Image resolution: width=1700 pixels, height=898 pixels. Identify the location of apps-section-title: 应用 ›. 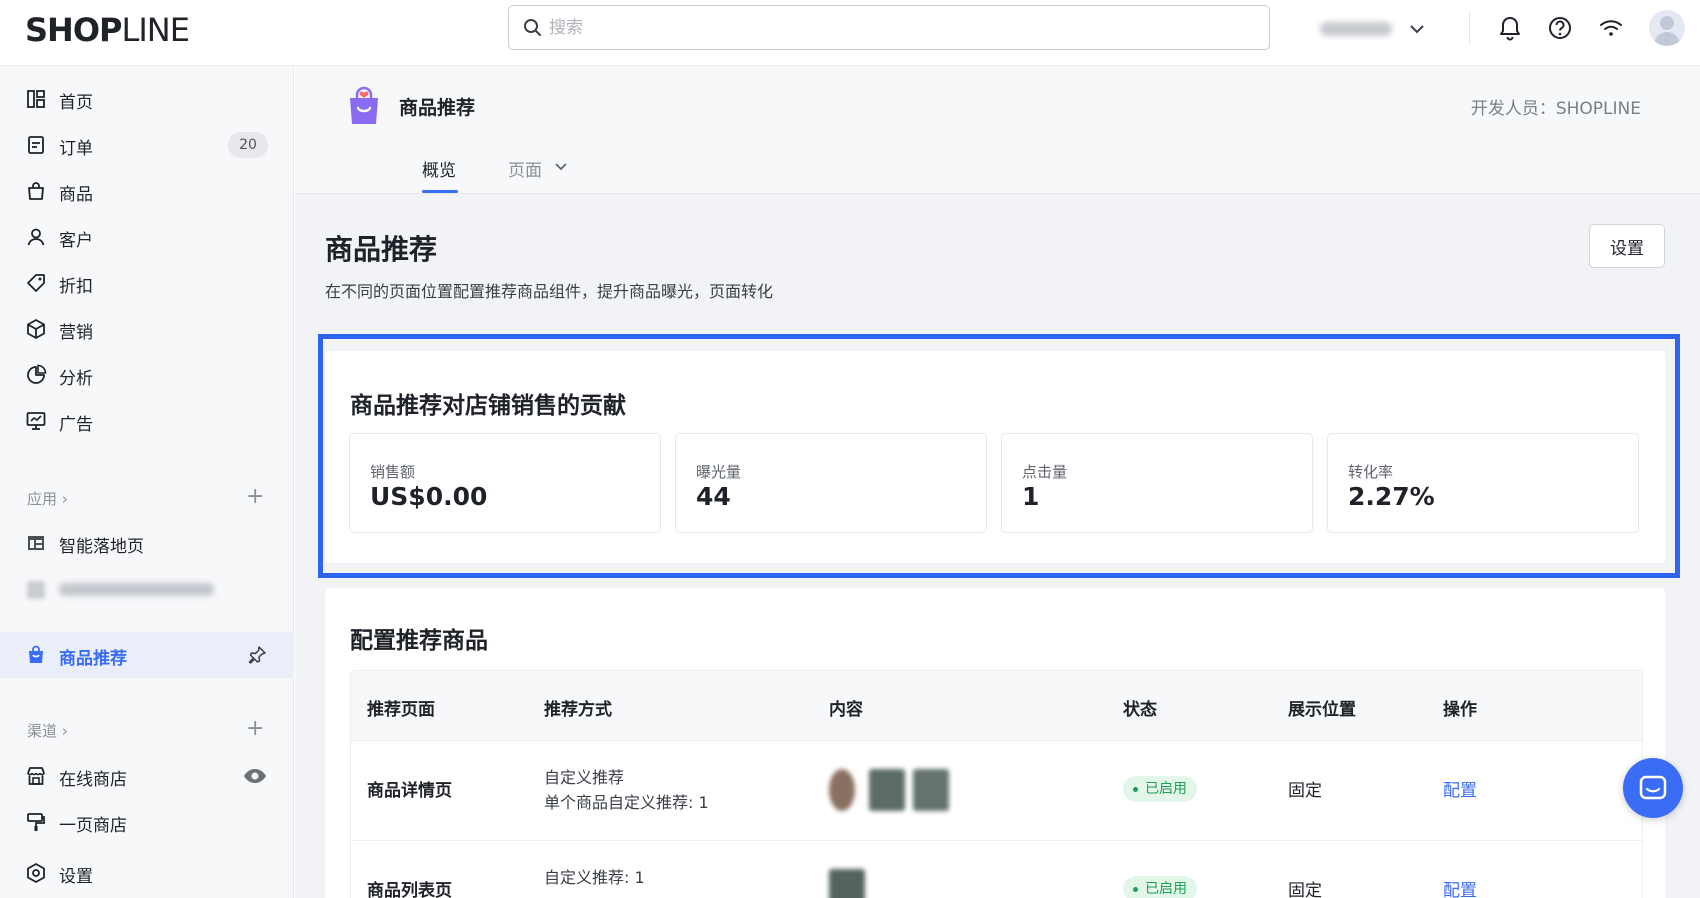
(47, 498).